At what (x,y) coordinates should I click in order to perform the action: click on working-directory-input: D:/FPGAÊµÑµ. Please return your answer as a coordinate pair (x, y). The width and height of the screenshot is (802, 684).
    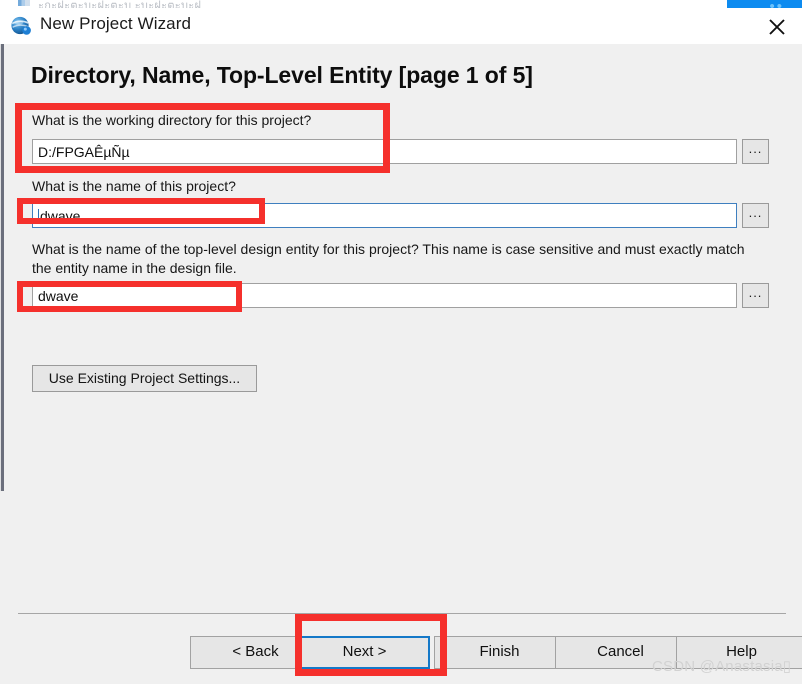
    Looking at the image, I should click on (384, 151).